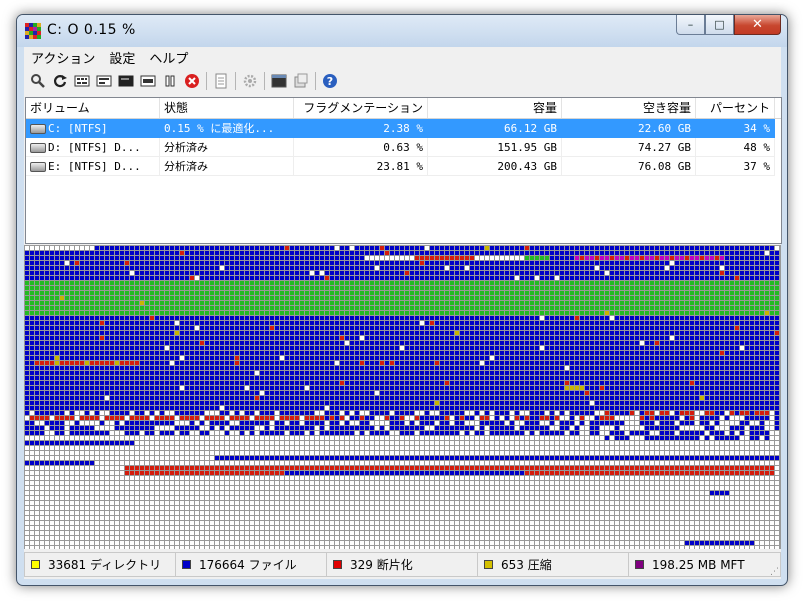 This screenshot has width=807, height=604. What do you see at coordinates (527, 166) in the screenshot?
I see `volume-capacity-text: 200.43 GB` at bounding box center [527, 166].